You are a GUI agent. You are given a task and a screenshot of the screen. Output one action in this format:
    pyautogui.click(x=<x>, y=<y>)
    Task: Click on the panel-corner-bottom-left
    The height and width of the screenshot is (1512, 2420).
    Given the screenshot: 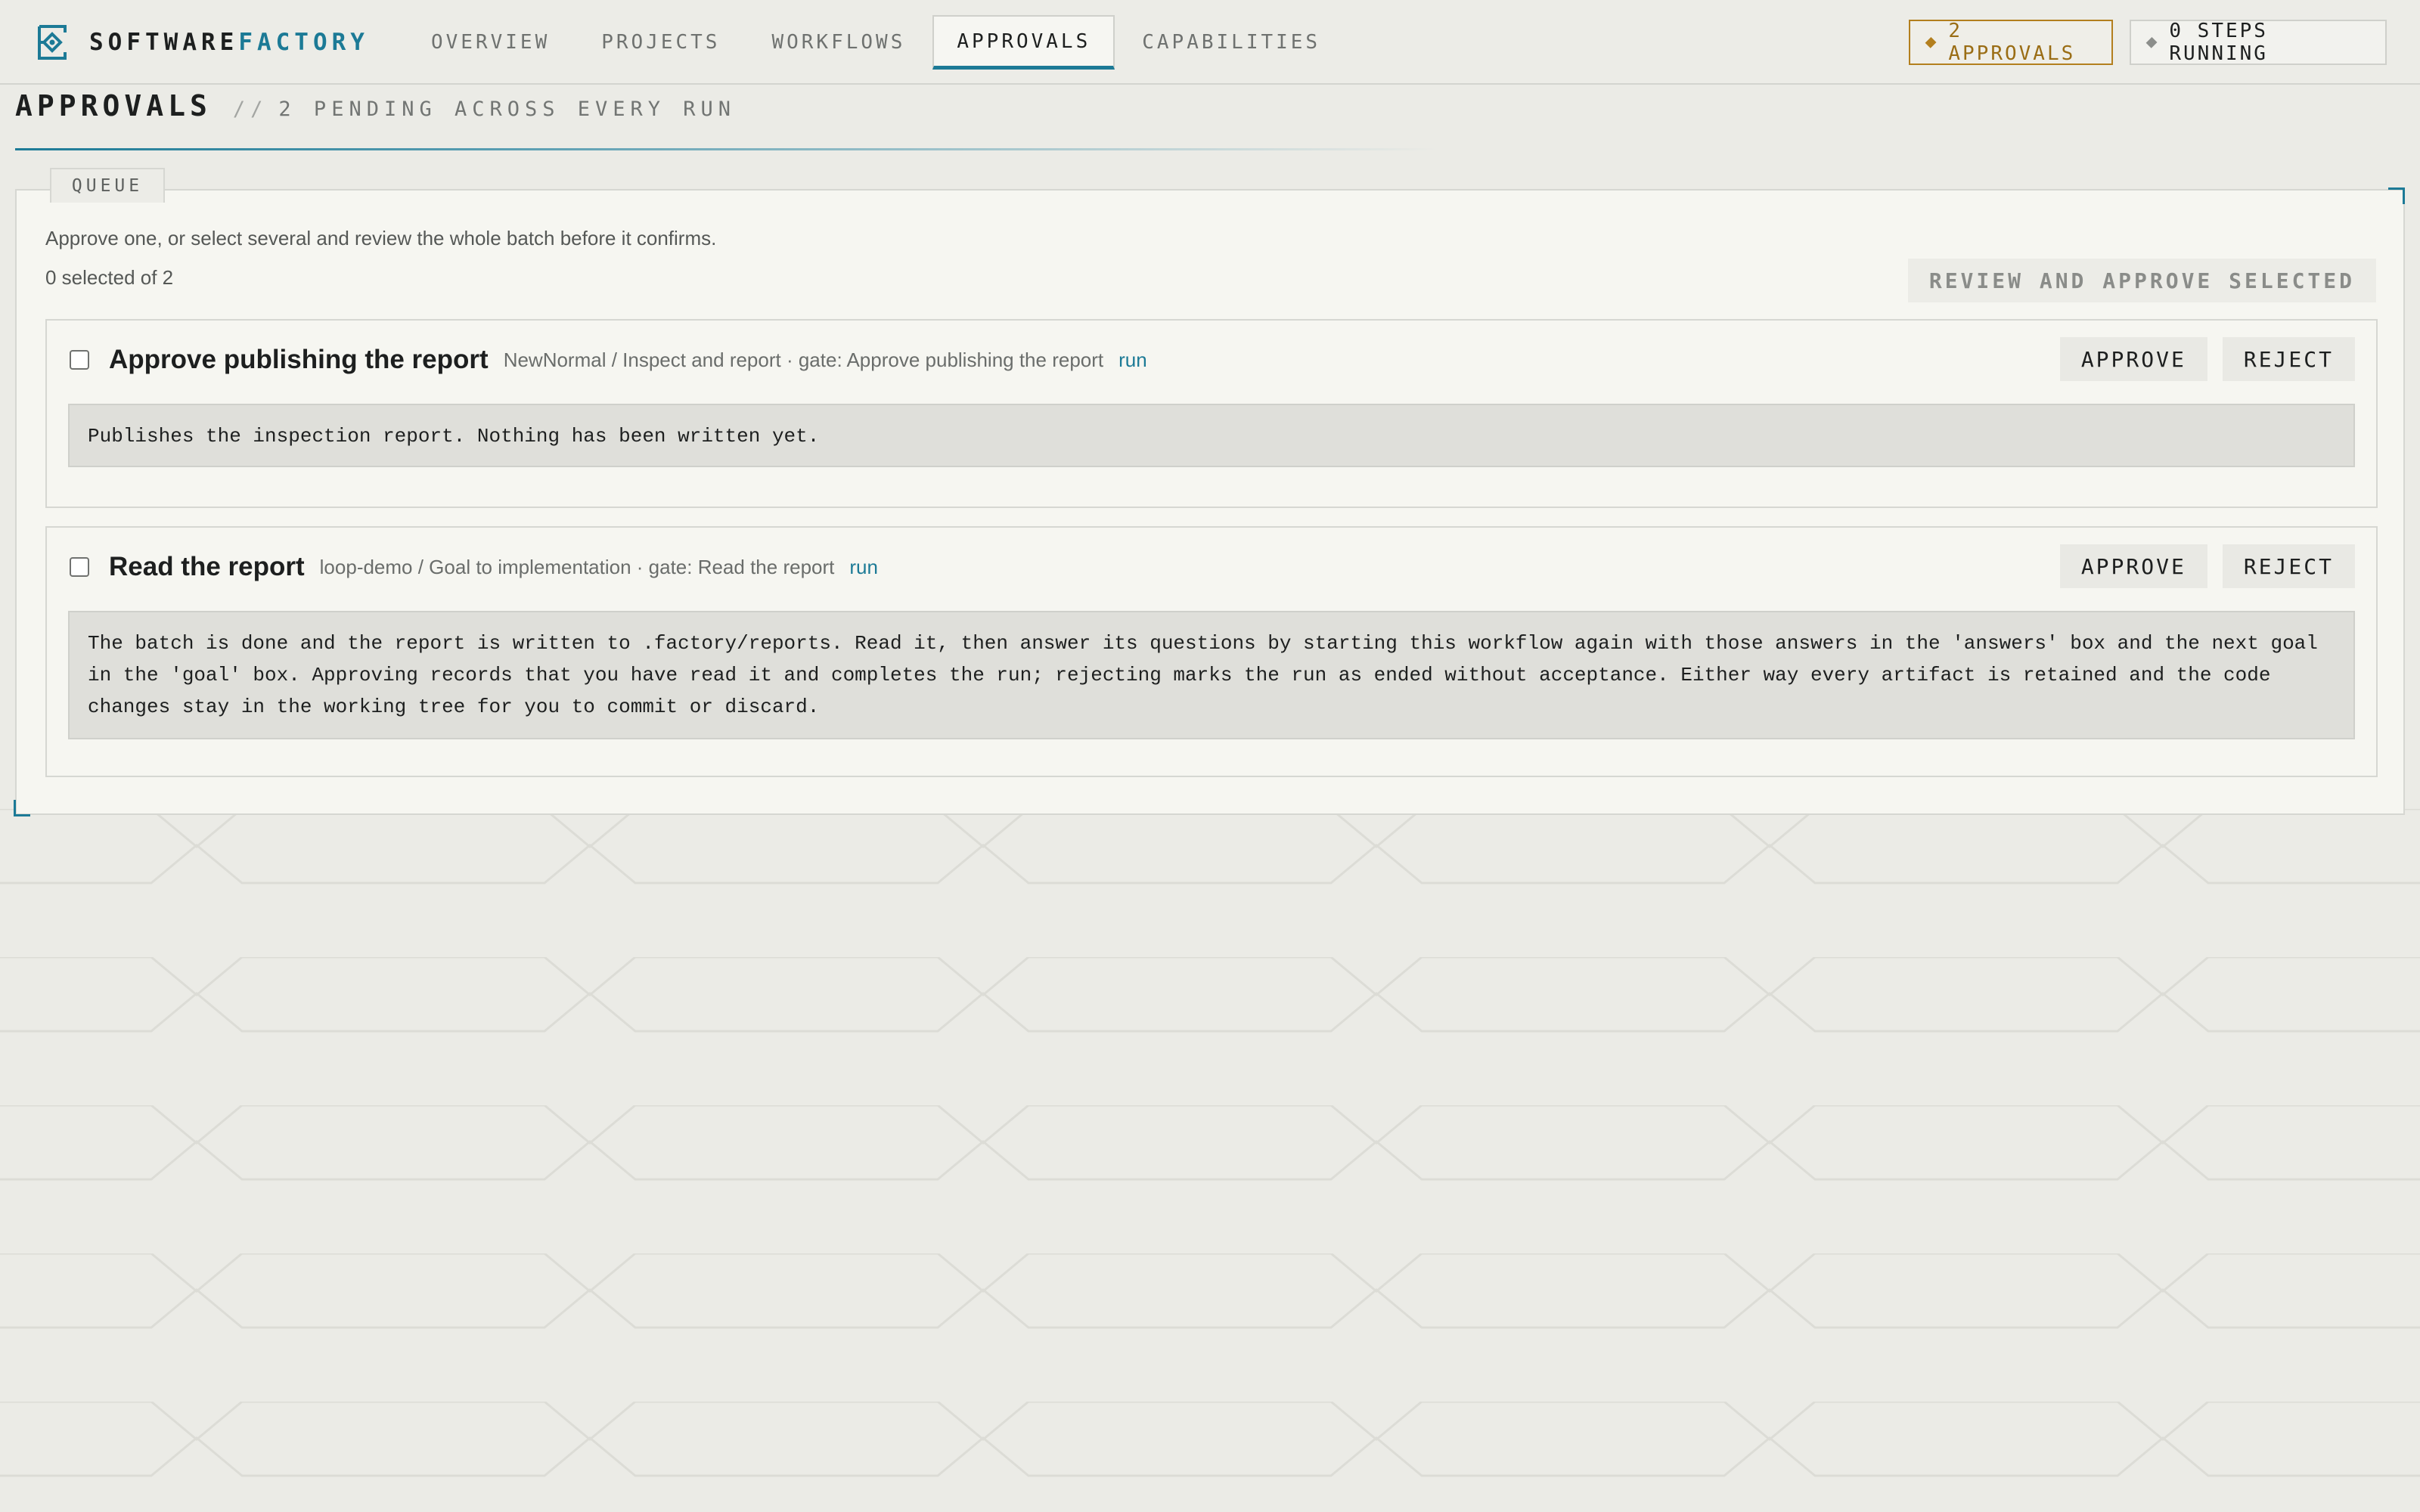 What is the action you would take?
    pyautogui.click(x=22, y=808)
    